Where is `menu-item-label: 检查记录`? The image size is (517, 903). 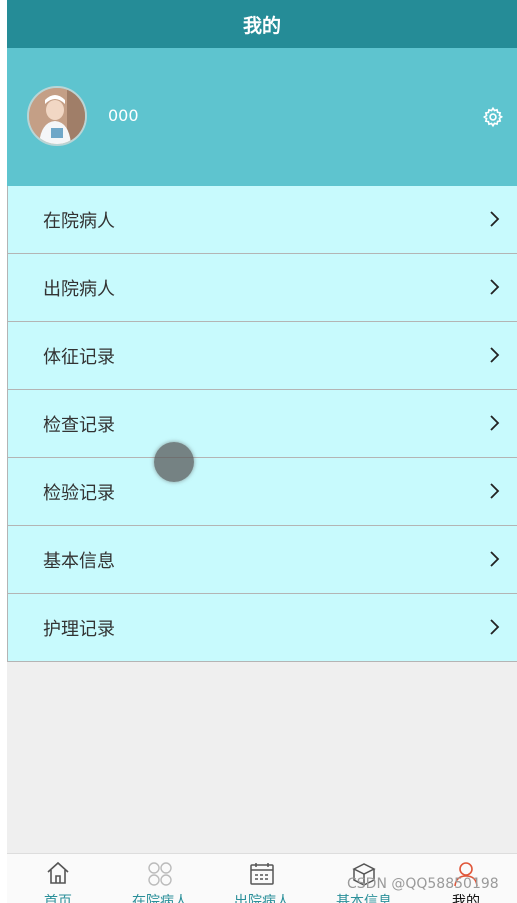 menu-item-label: 检查记录 is located at coordinates (79, 425).